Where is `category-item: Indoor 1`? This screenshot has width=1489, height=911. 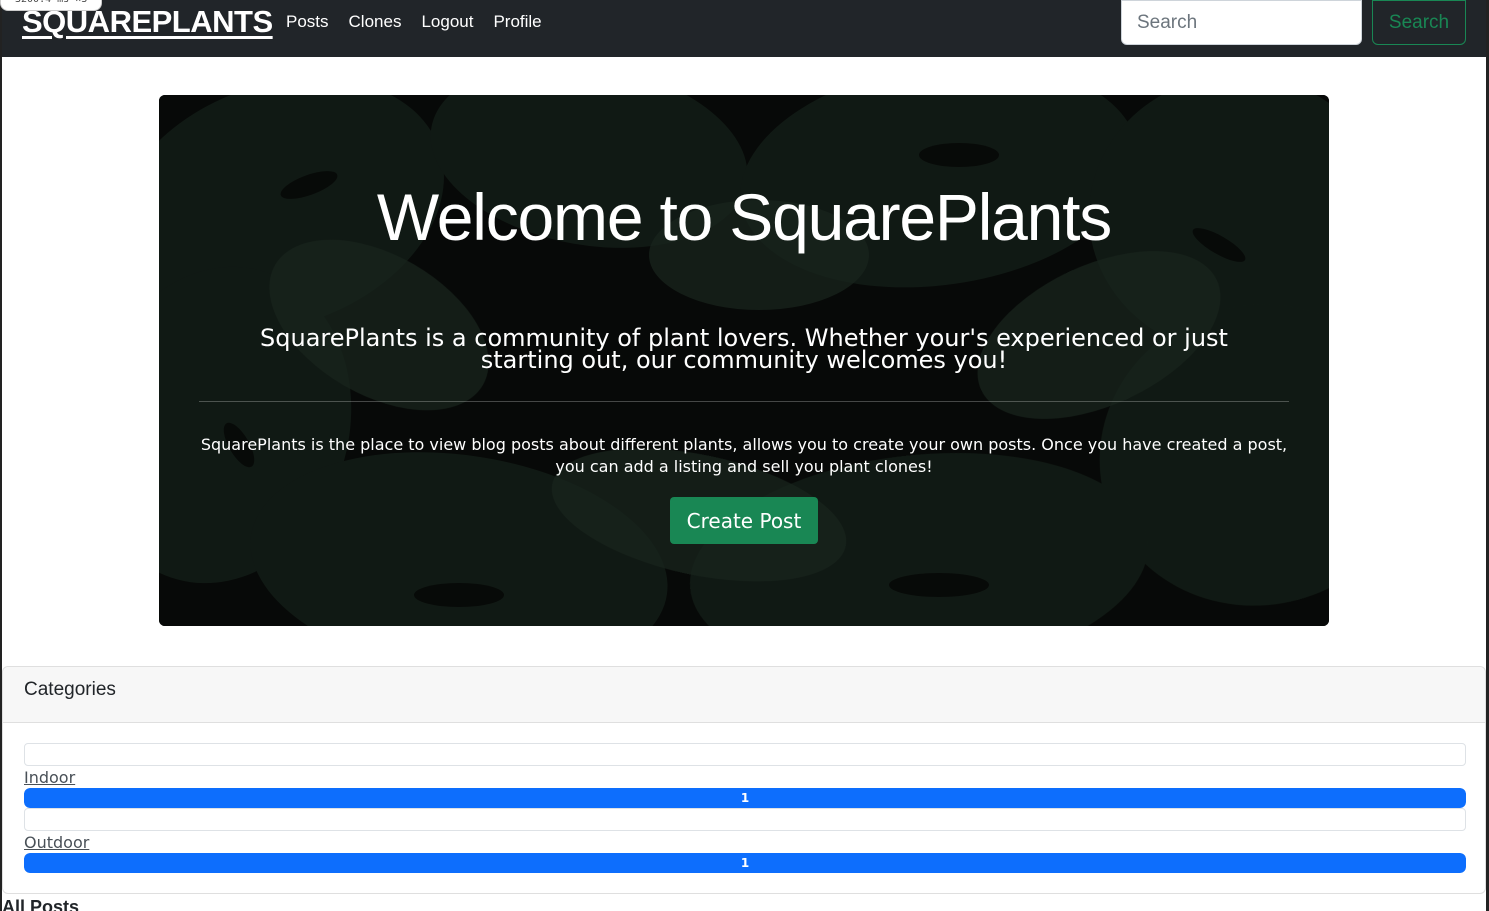 category-item: Indoor 1 is located at coordinates (745, 775).